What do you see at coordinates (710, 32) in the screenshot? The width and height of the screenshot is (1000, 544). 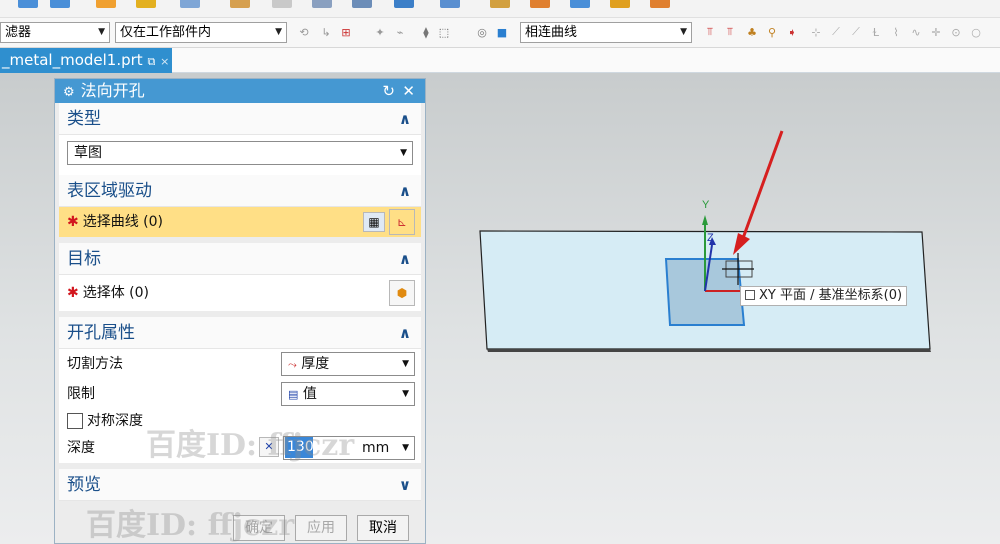 I see `stop-at-intersection-icon: ⫪` at bounding box center [710, 32].